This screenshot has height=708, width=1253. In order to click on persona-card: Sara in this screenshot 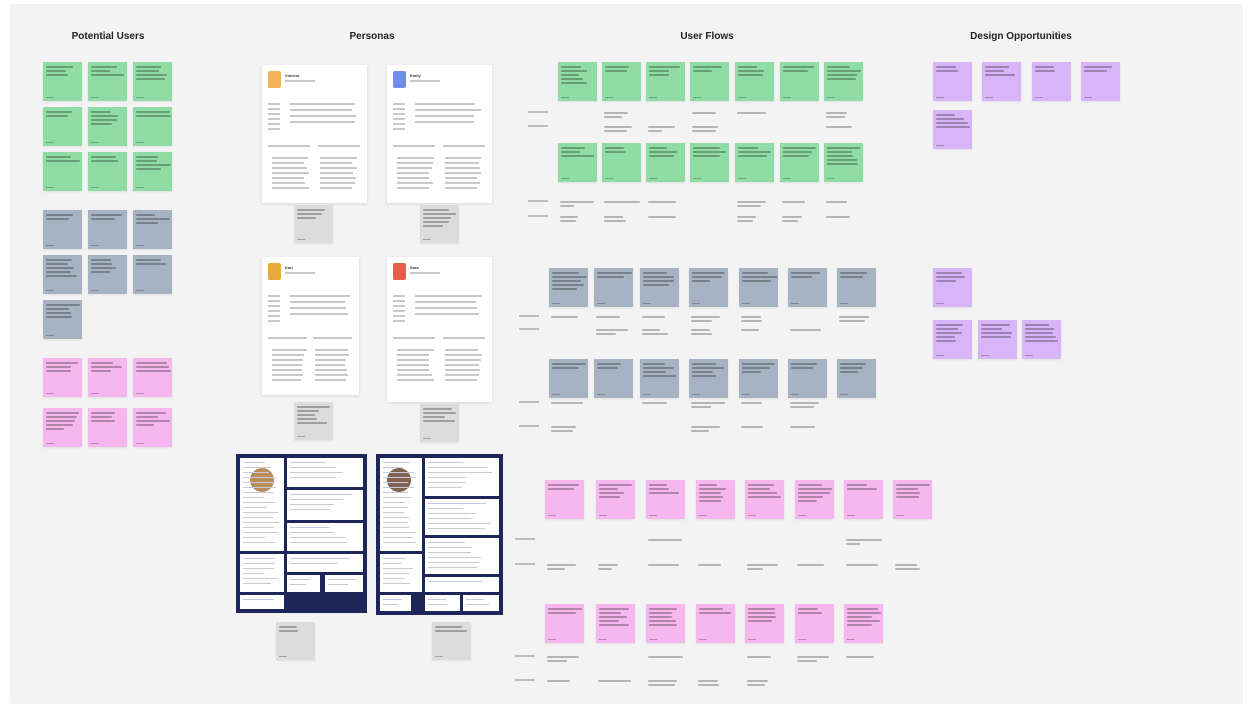, I will do `click(439, 329)`.